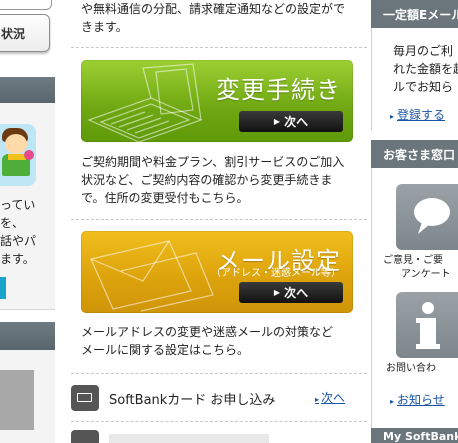 This screenshot has height=443, width=458. Describe the element at coordinates (189, 438) in the screenshot. I see `bottom-row-stub` at that location.